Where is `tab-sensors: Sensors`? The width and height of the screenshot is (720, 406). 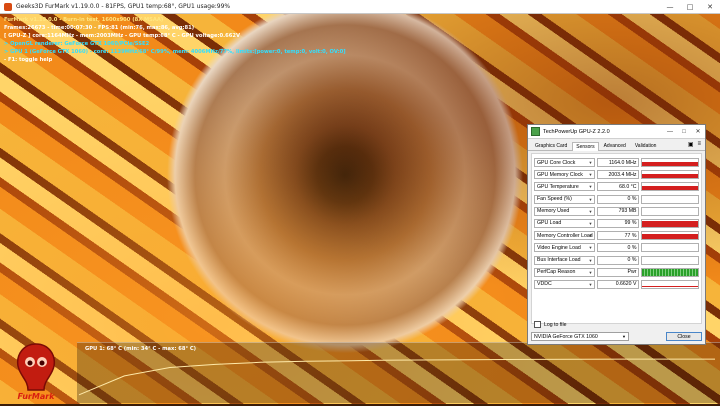 tab-sensors: Sensors is located at coordinates (585, 146).